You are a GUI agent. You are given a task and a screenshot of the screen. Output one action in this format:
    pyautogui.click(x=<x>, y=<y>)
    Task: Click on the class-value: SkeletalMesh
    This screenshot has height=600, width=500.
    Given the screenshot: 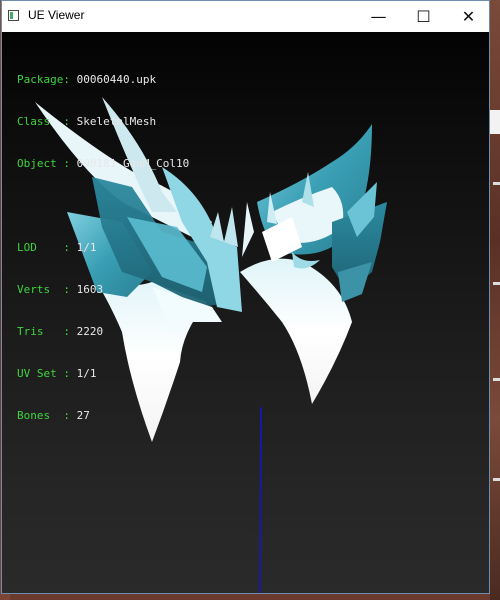 What is the action you would take?
    pyautogui.click(x=116, y=121)
    